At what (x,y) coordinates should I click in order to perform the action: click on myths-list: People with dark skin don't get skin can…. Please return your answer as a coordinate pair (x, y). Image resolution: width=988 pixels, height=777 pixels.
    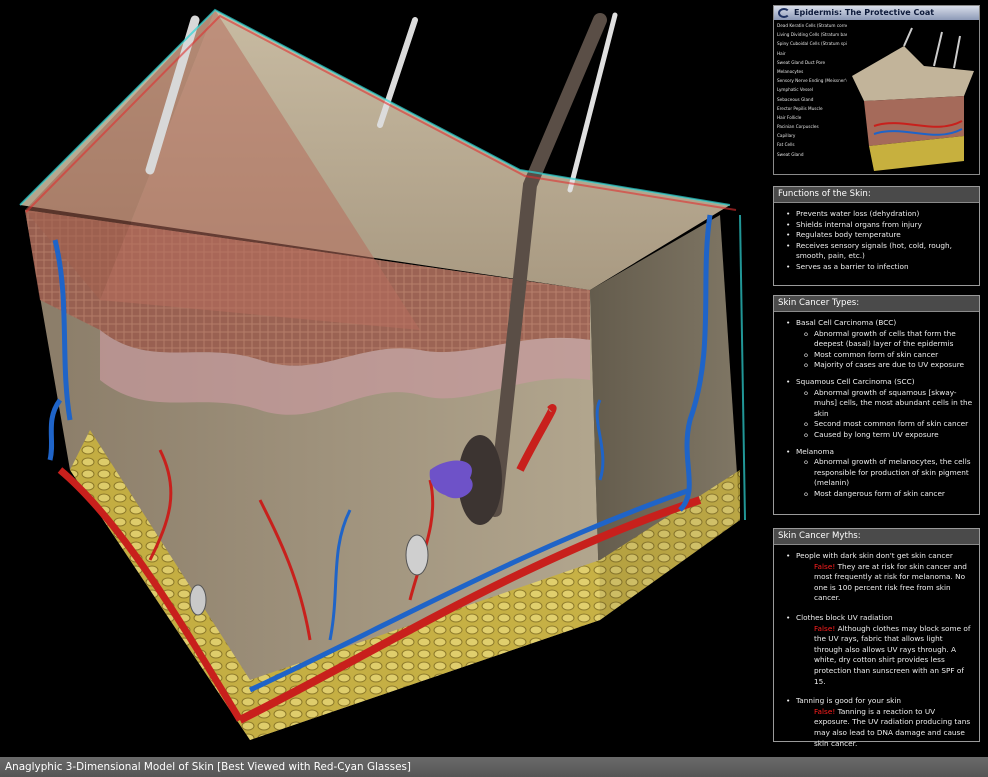
    Looking at the image, I should click on (879, 650).